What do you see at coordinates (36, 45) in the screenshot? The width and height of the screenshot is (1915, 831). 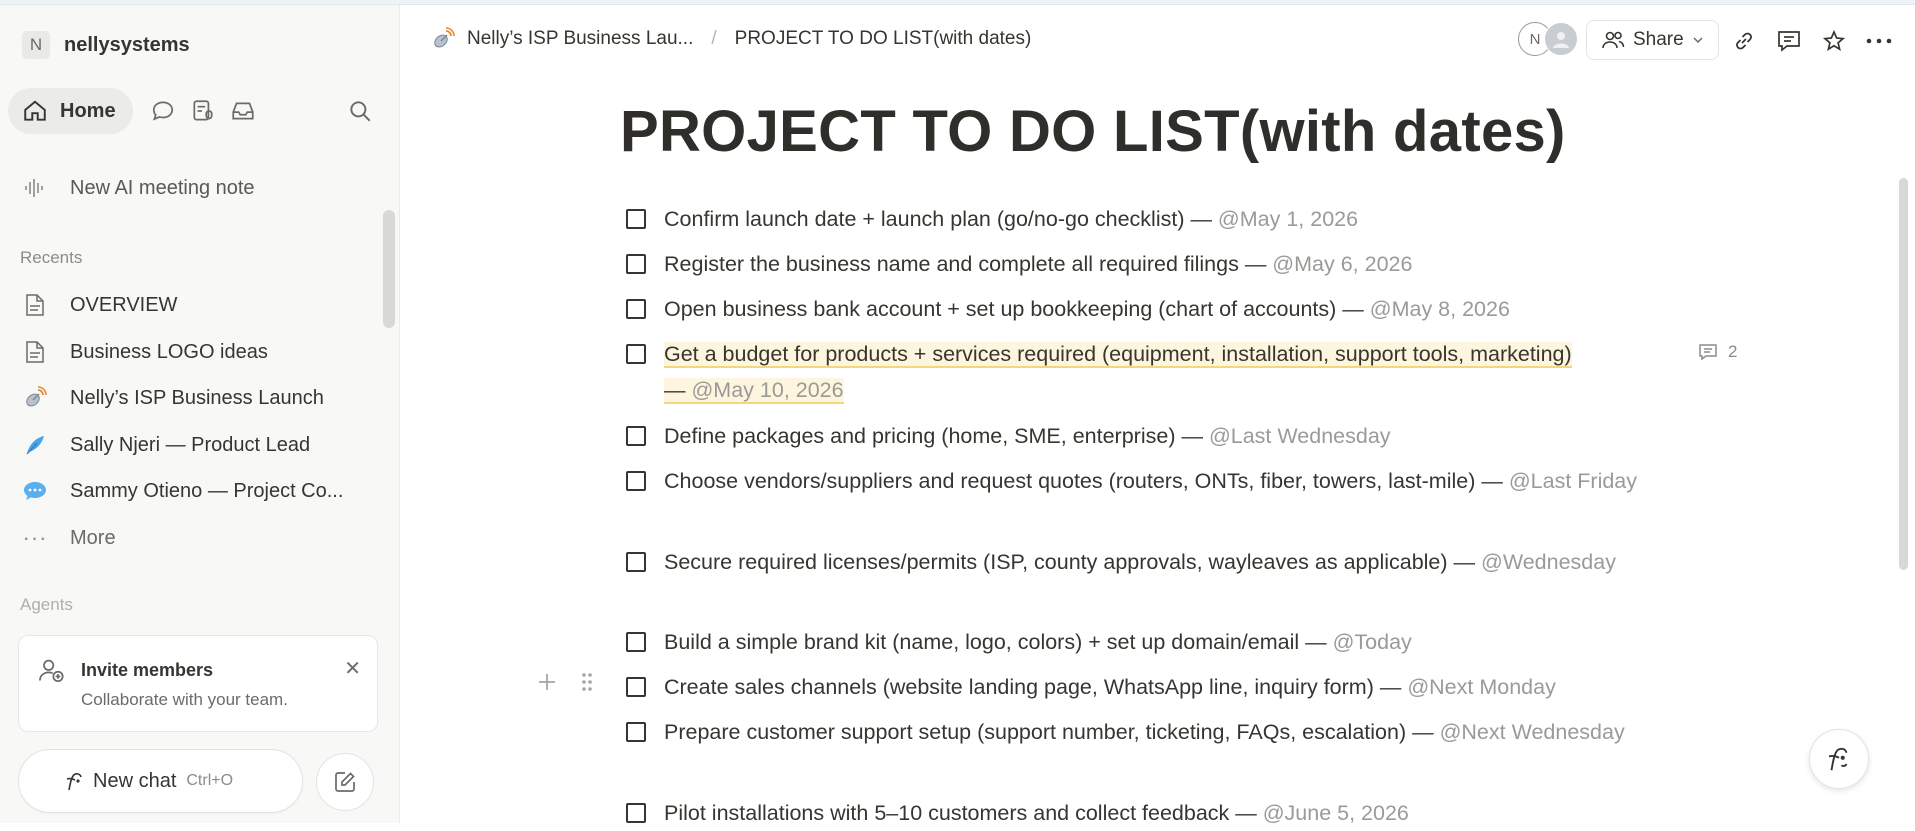 I see `workspace-avatar: N` at bounding box center [36, 45].